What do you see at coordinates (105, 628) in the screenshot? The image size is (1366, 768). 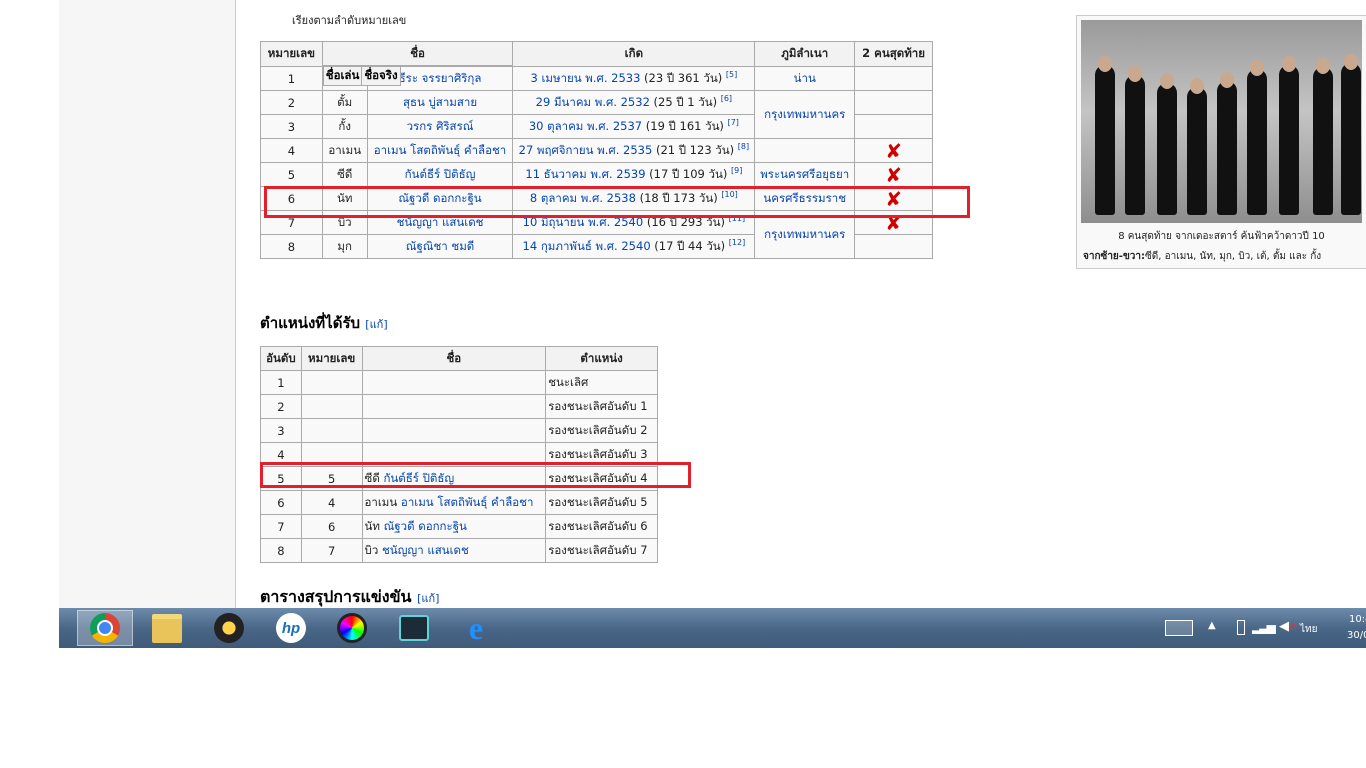 I see `chrome-icon` at bounding box center [105, 628].